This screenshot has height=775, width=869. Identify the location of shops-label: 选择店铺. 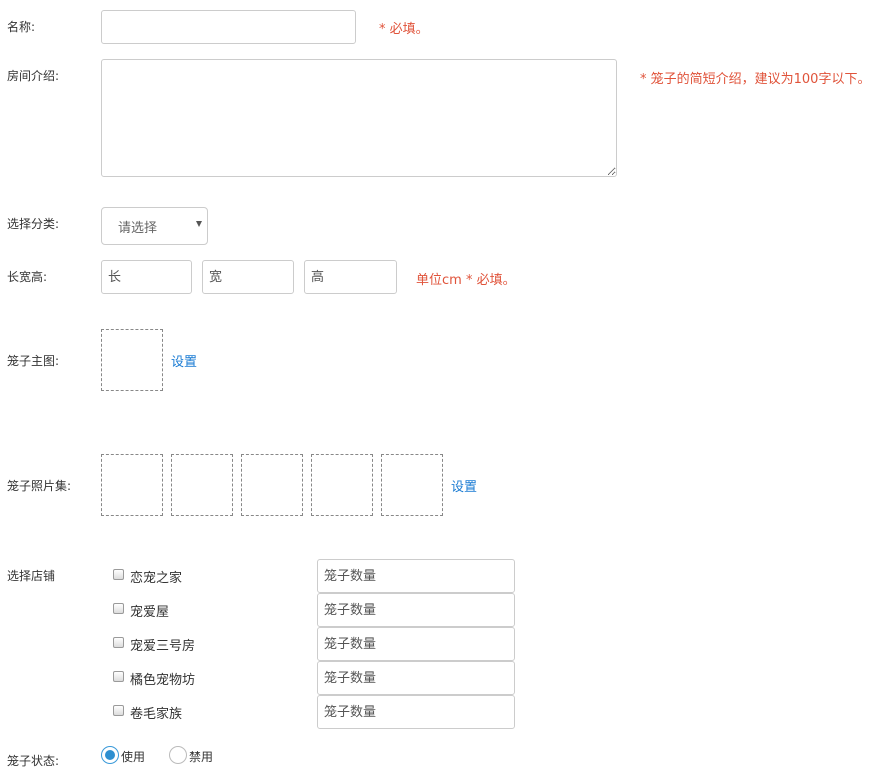
(31, 576).